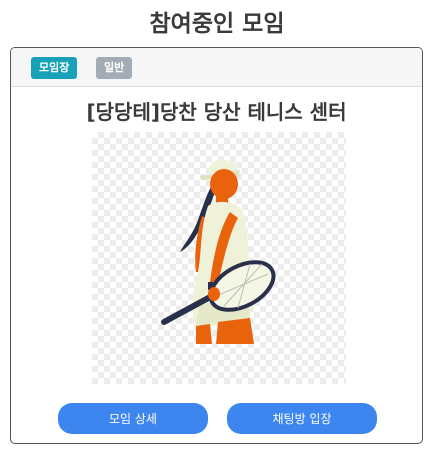  What do you see at coordinates (216, 67) in the screenshot?
I see `card-header: 모임장 일반` at bounding box center [216, 67].